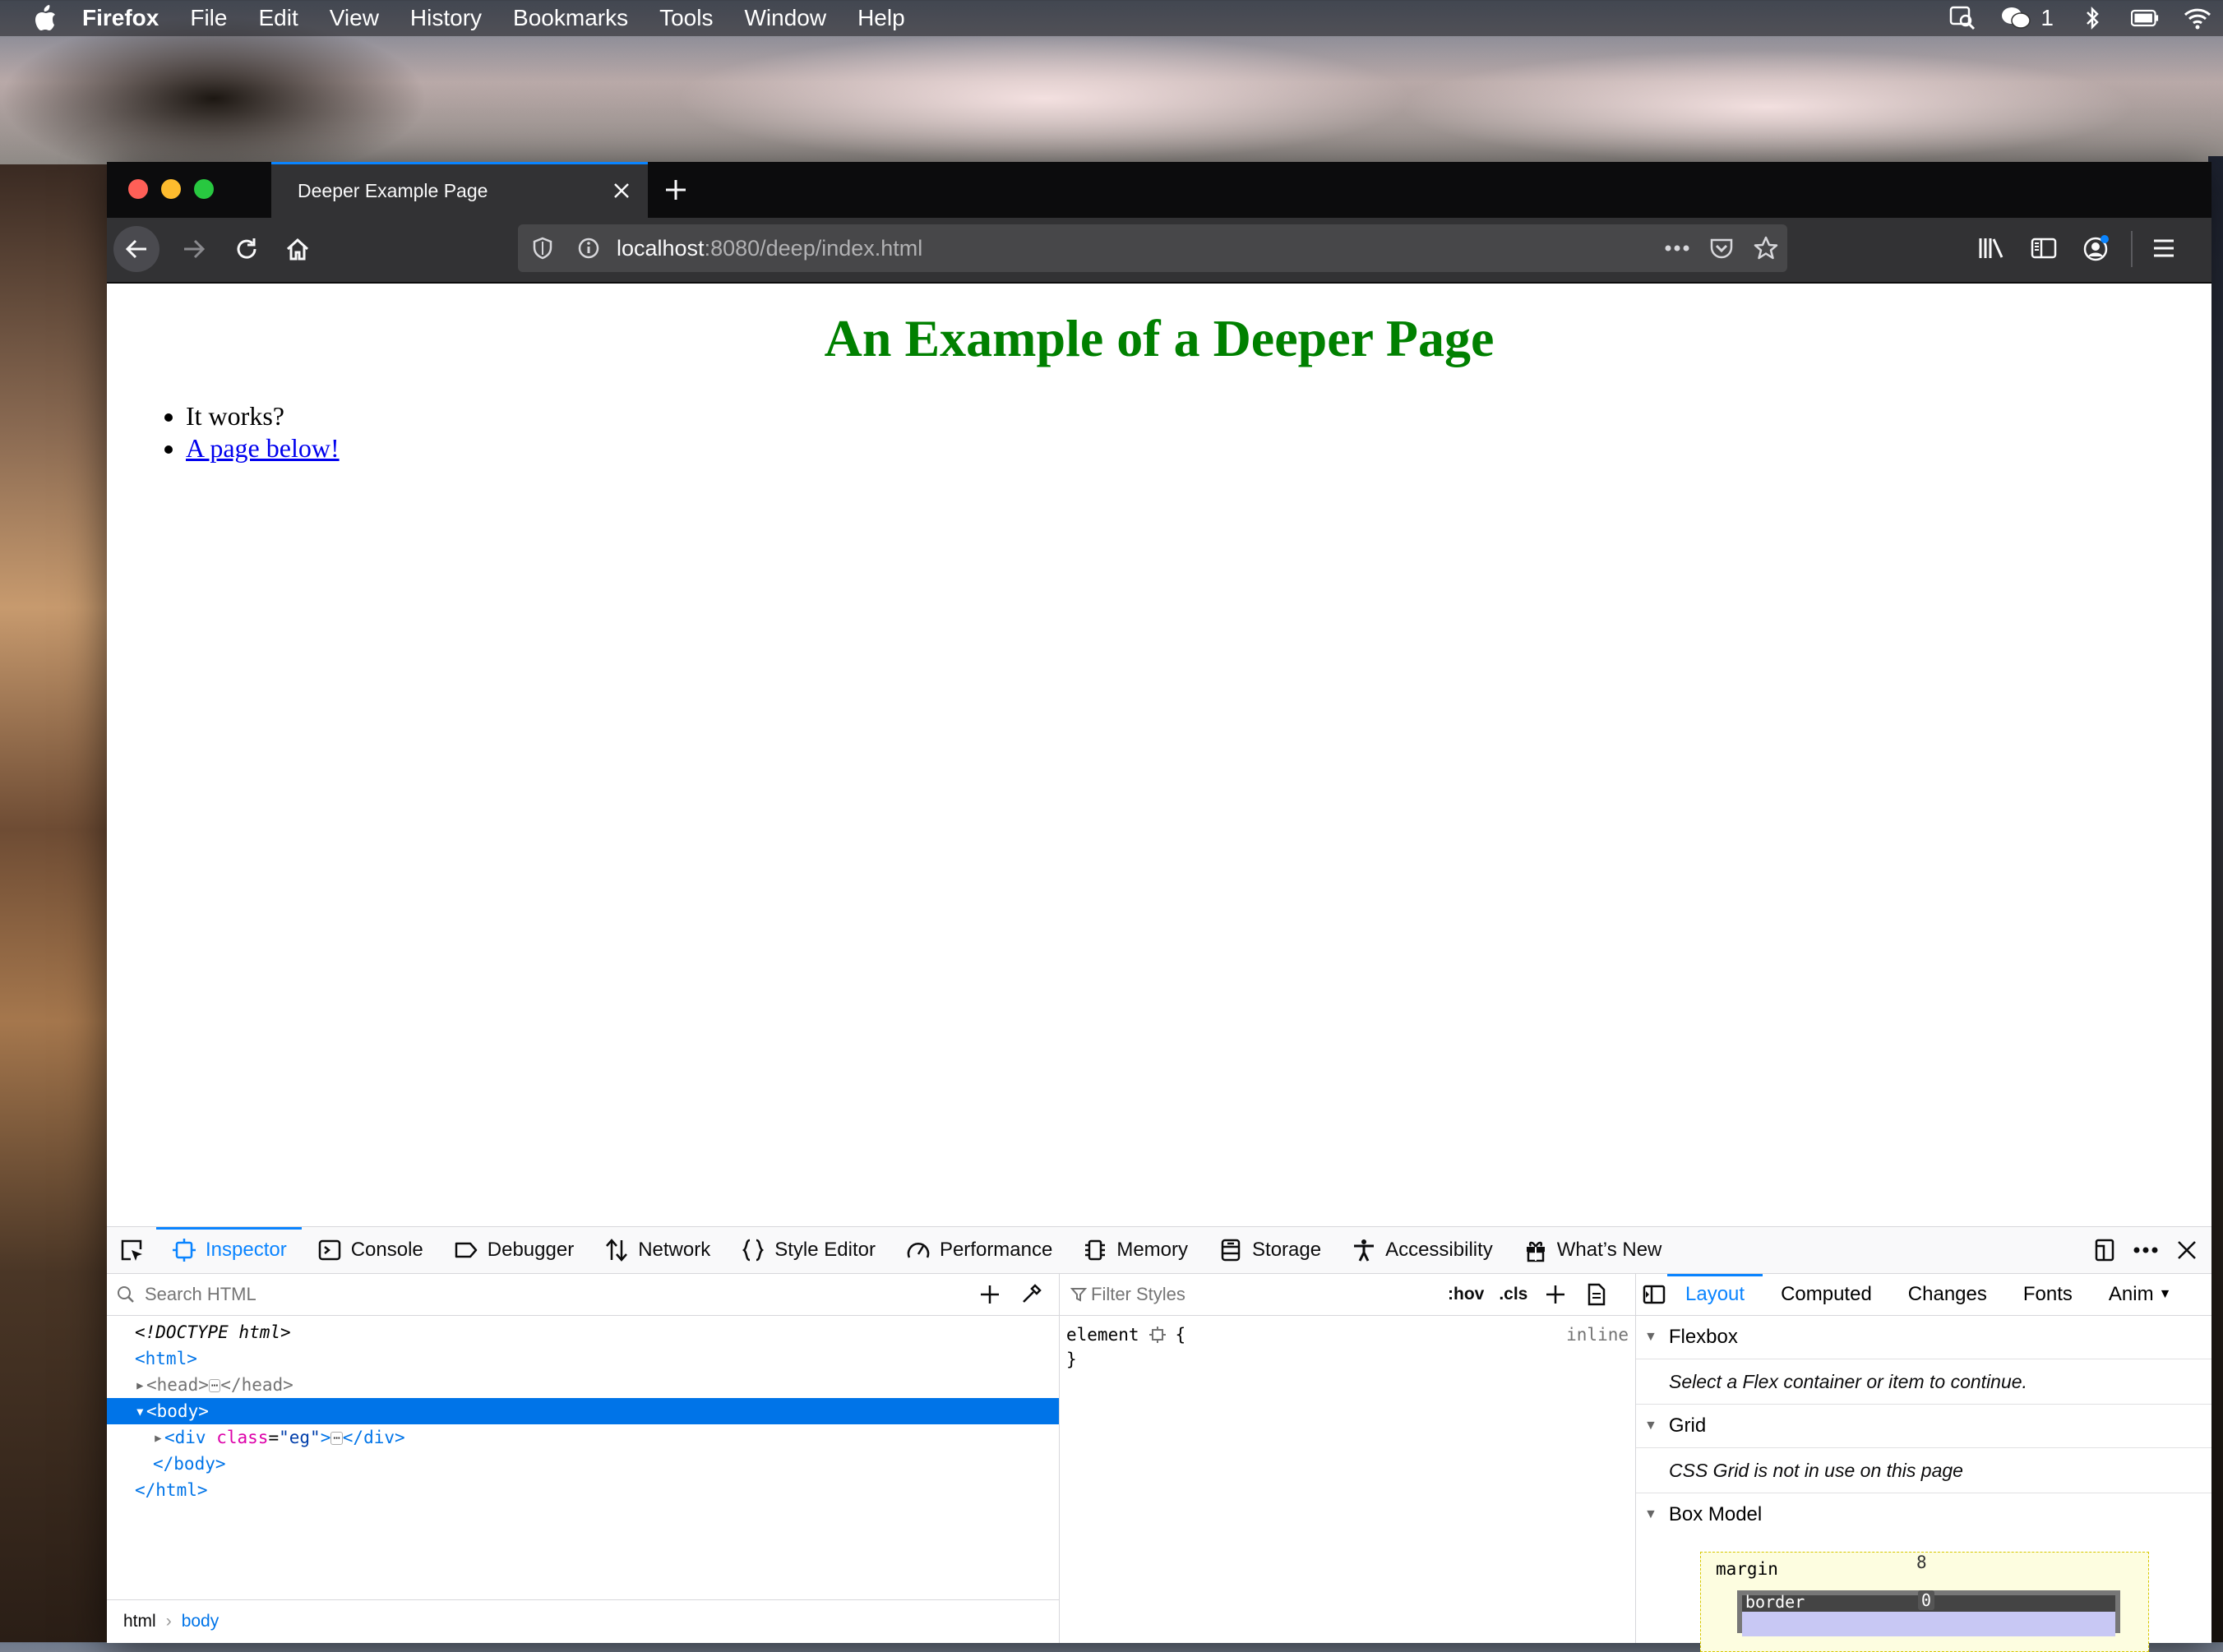 The height and width of the screenshot is (1652, 2223). Describe the element at coordinates (1263, 1294) in the screenshot. I see `filter-styles-input` at that location.